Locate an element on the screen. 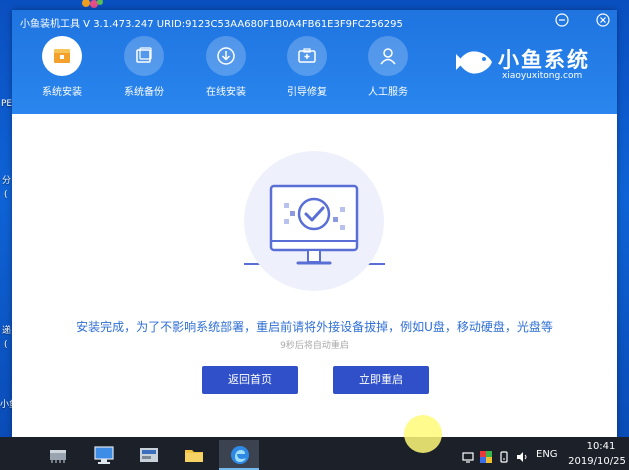  nav-label: 系统备份 is located at coordinates (144, 92).